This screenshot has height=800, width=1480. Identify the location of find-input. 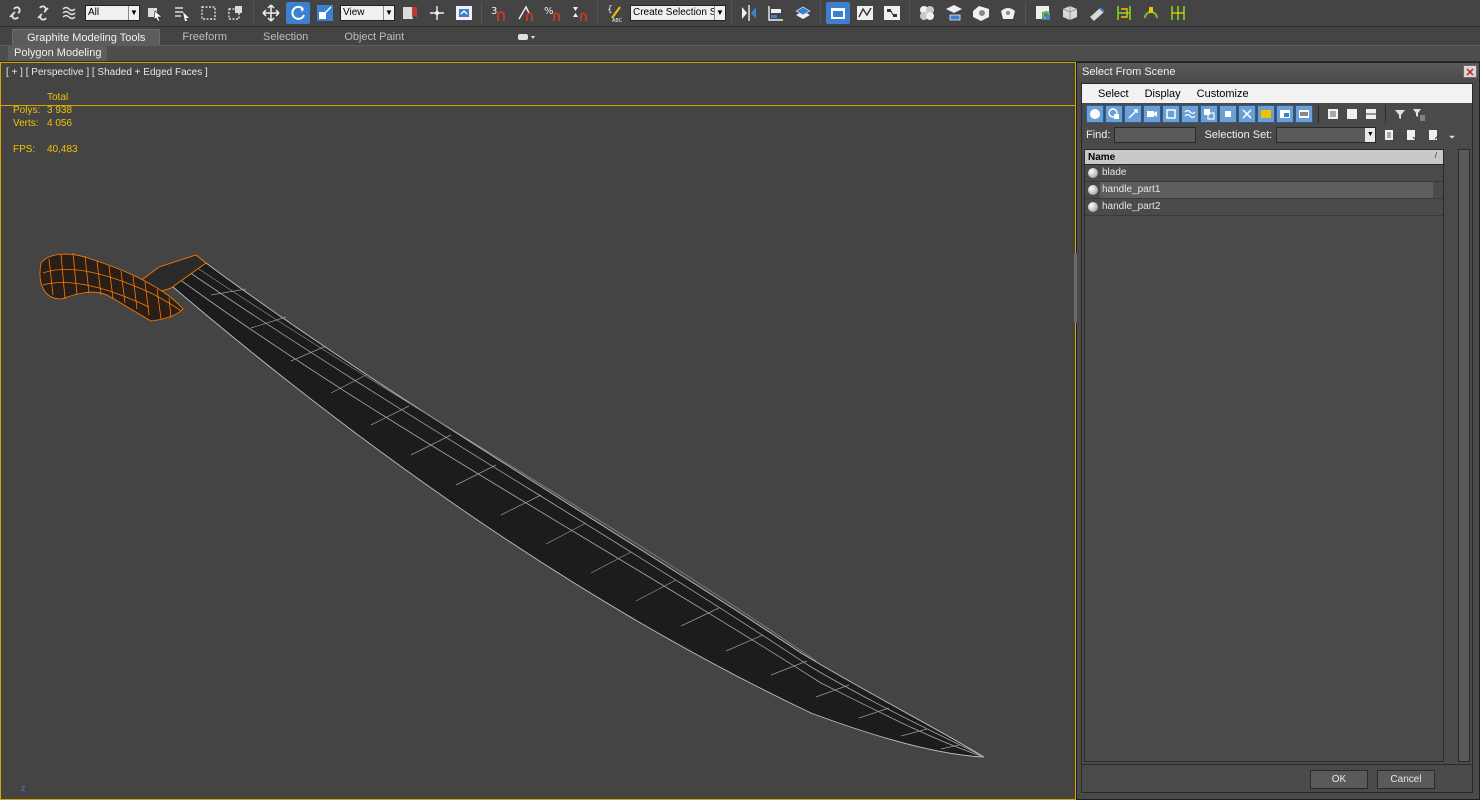
(1155, 135).